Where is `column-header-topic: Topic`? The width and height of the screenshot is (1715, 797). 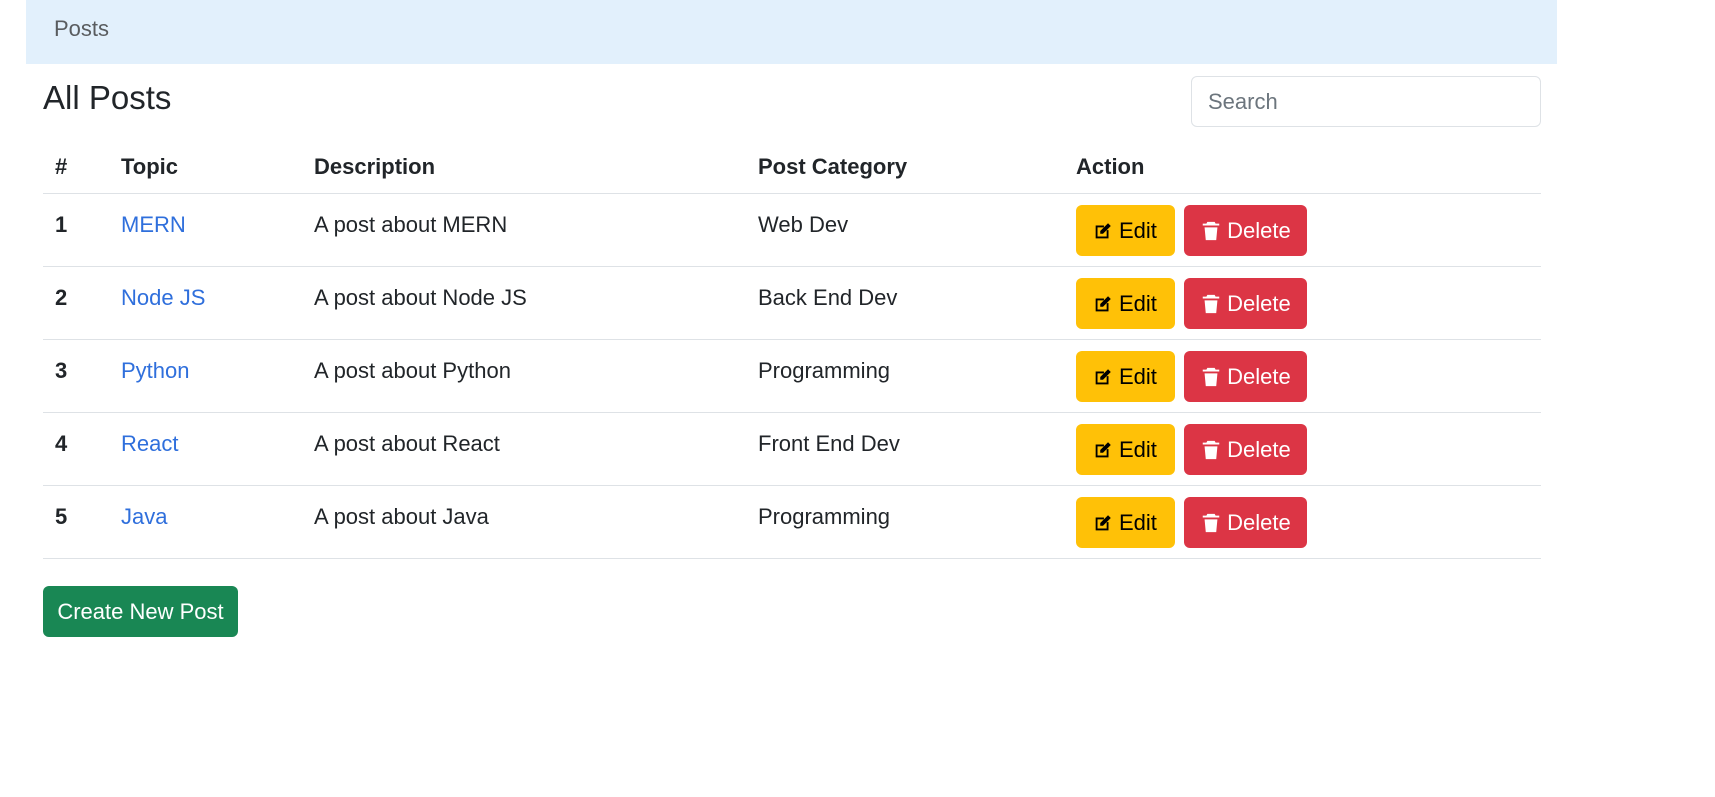 column-header-topic: Topic is located at coordinates (205, 167).